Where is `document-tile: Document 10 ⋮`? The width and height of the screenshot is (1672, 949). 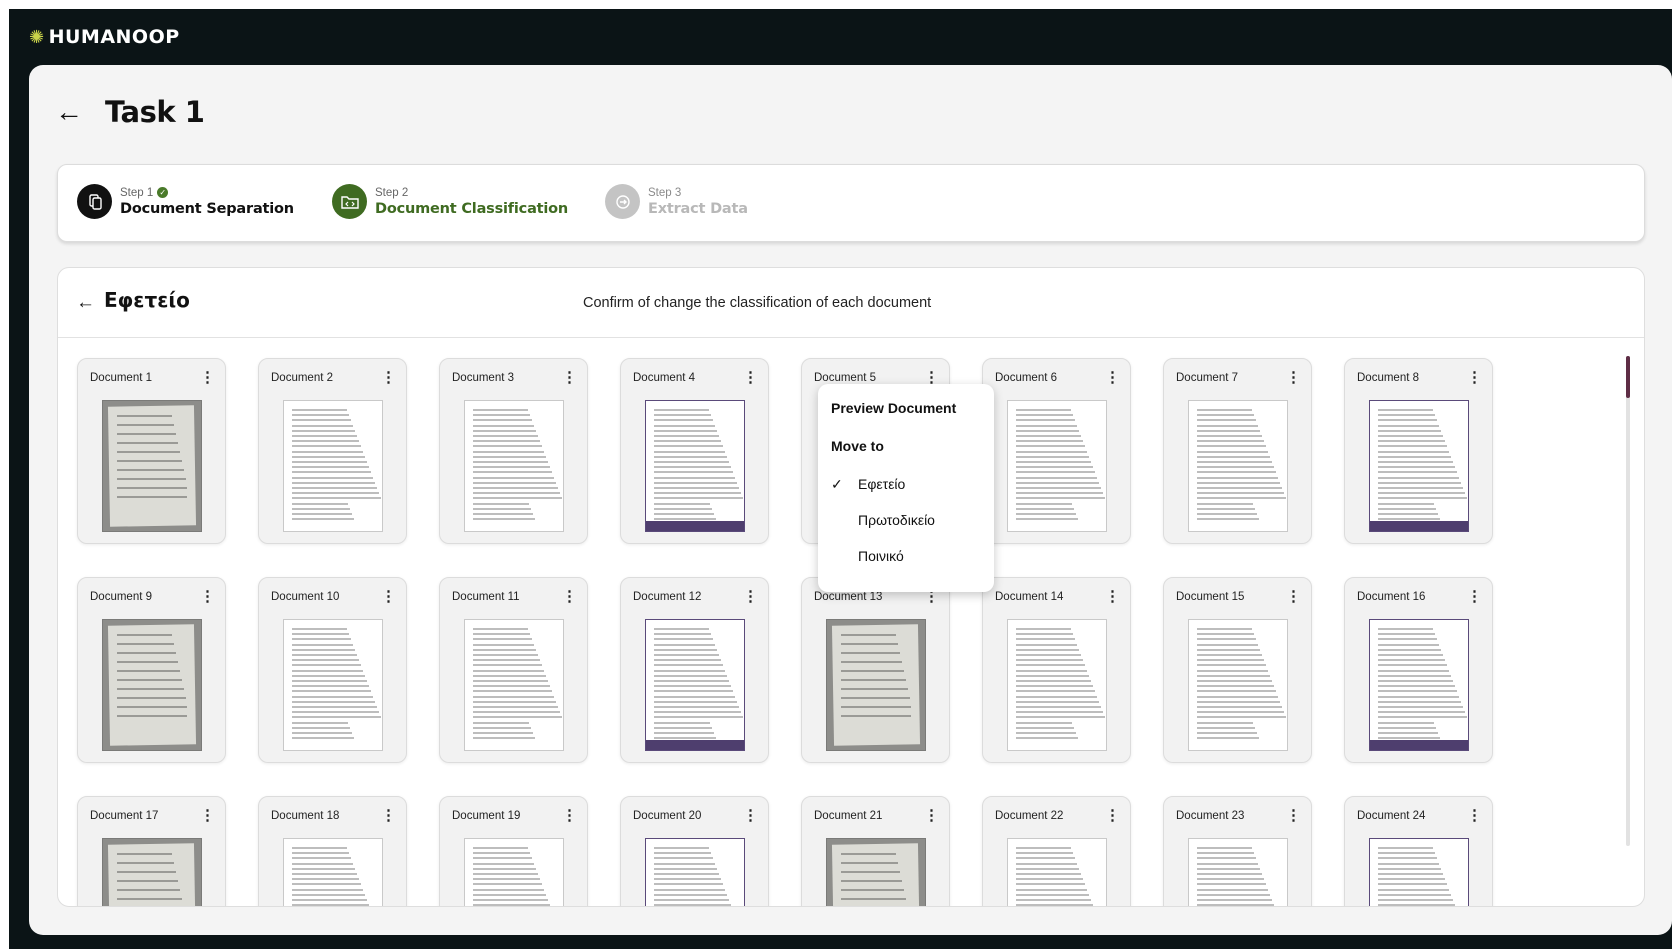
document-tile: Document 10 ⋮ is located at coordinates (332, 670).